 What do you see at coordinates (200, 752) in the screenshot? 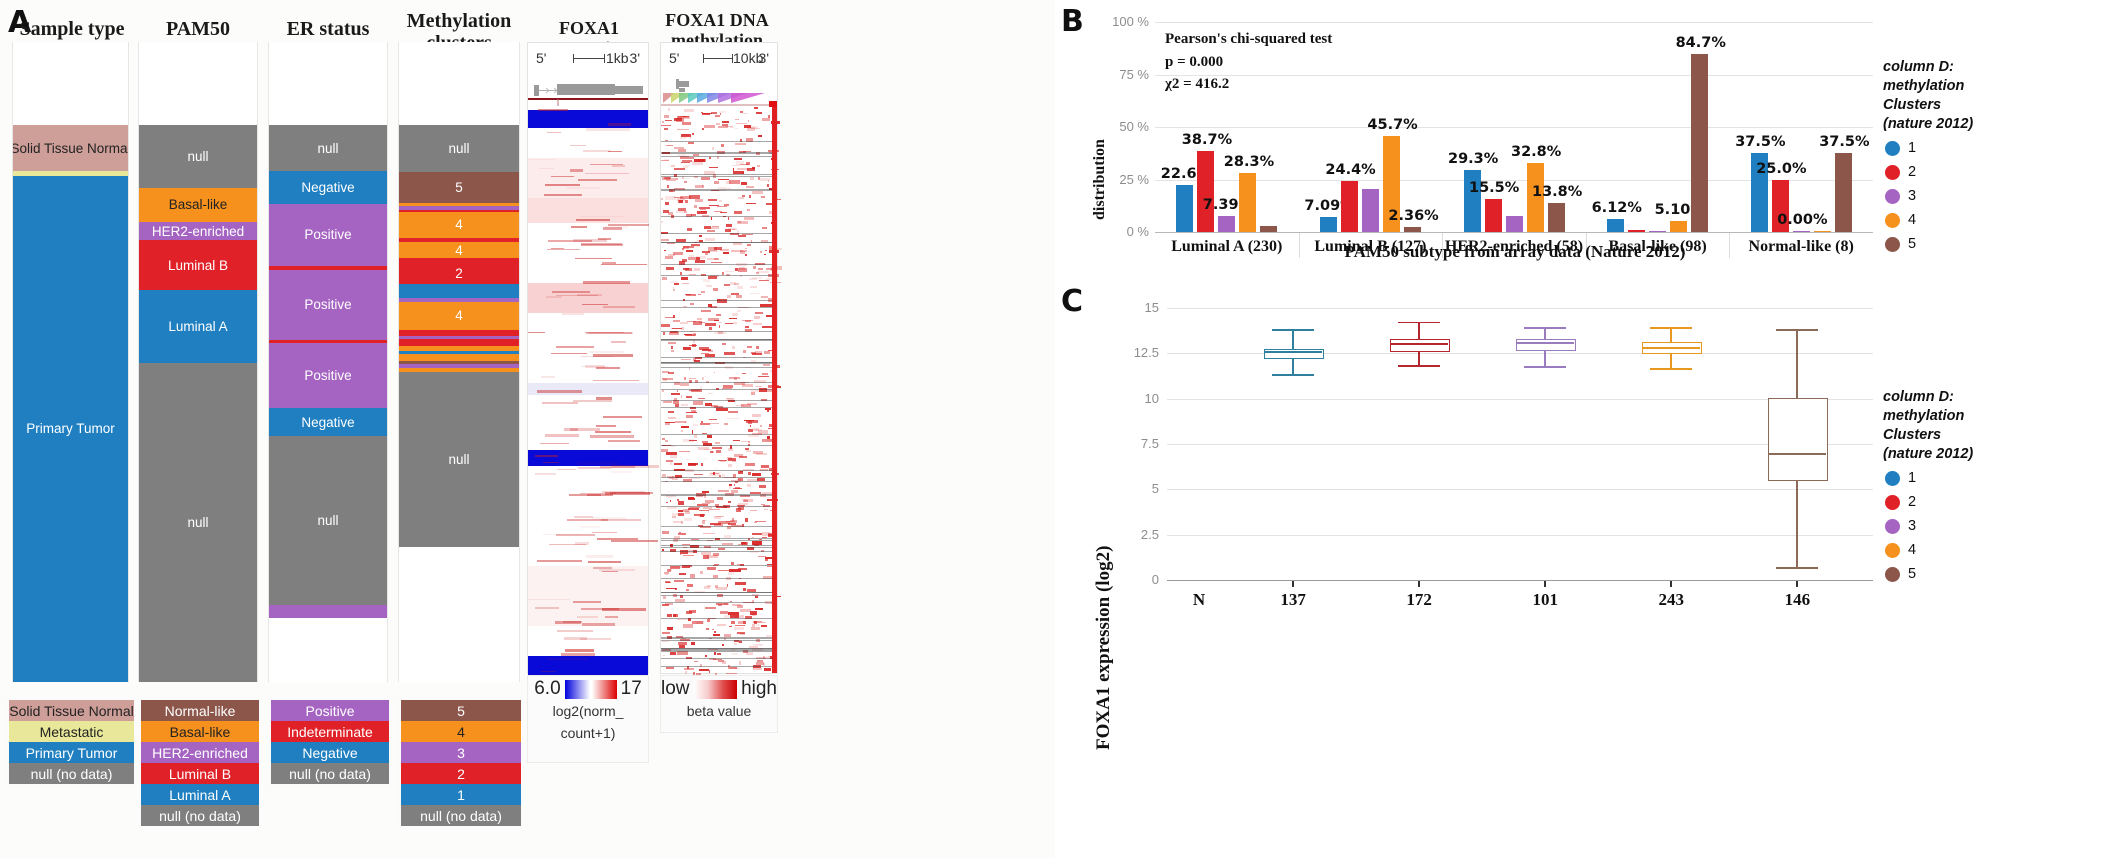
I see `legend-item: HER2-enriched` at bounding box center [200, 752].